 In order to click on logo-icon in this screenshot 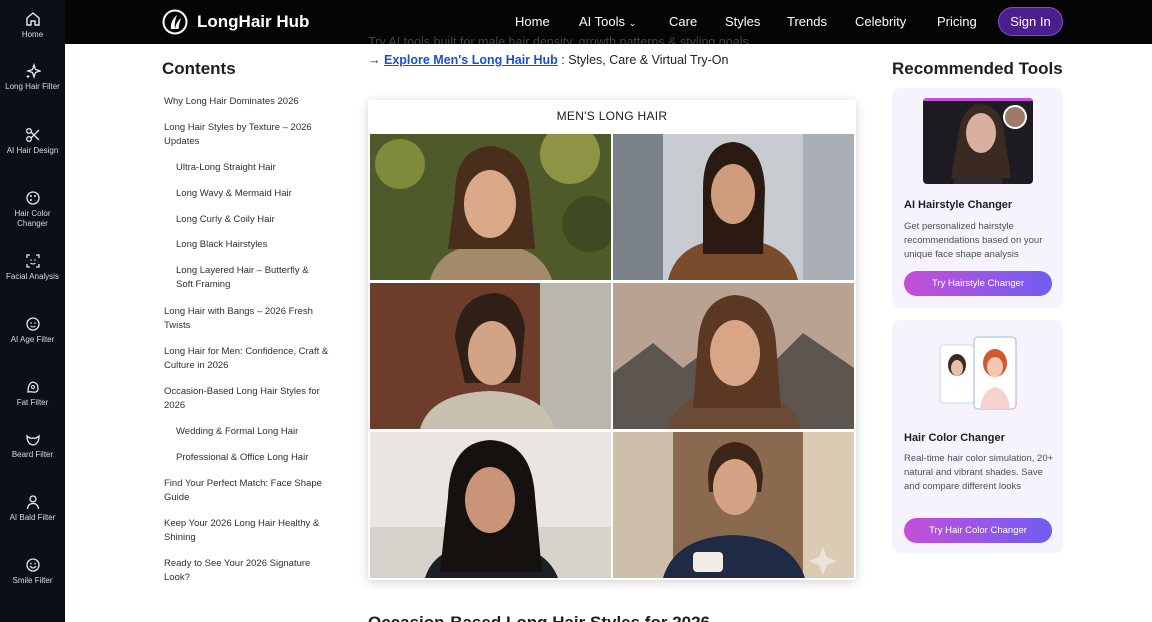, I will do `click(175, 22)`.